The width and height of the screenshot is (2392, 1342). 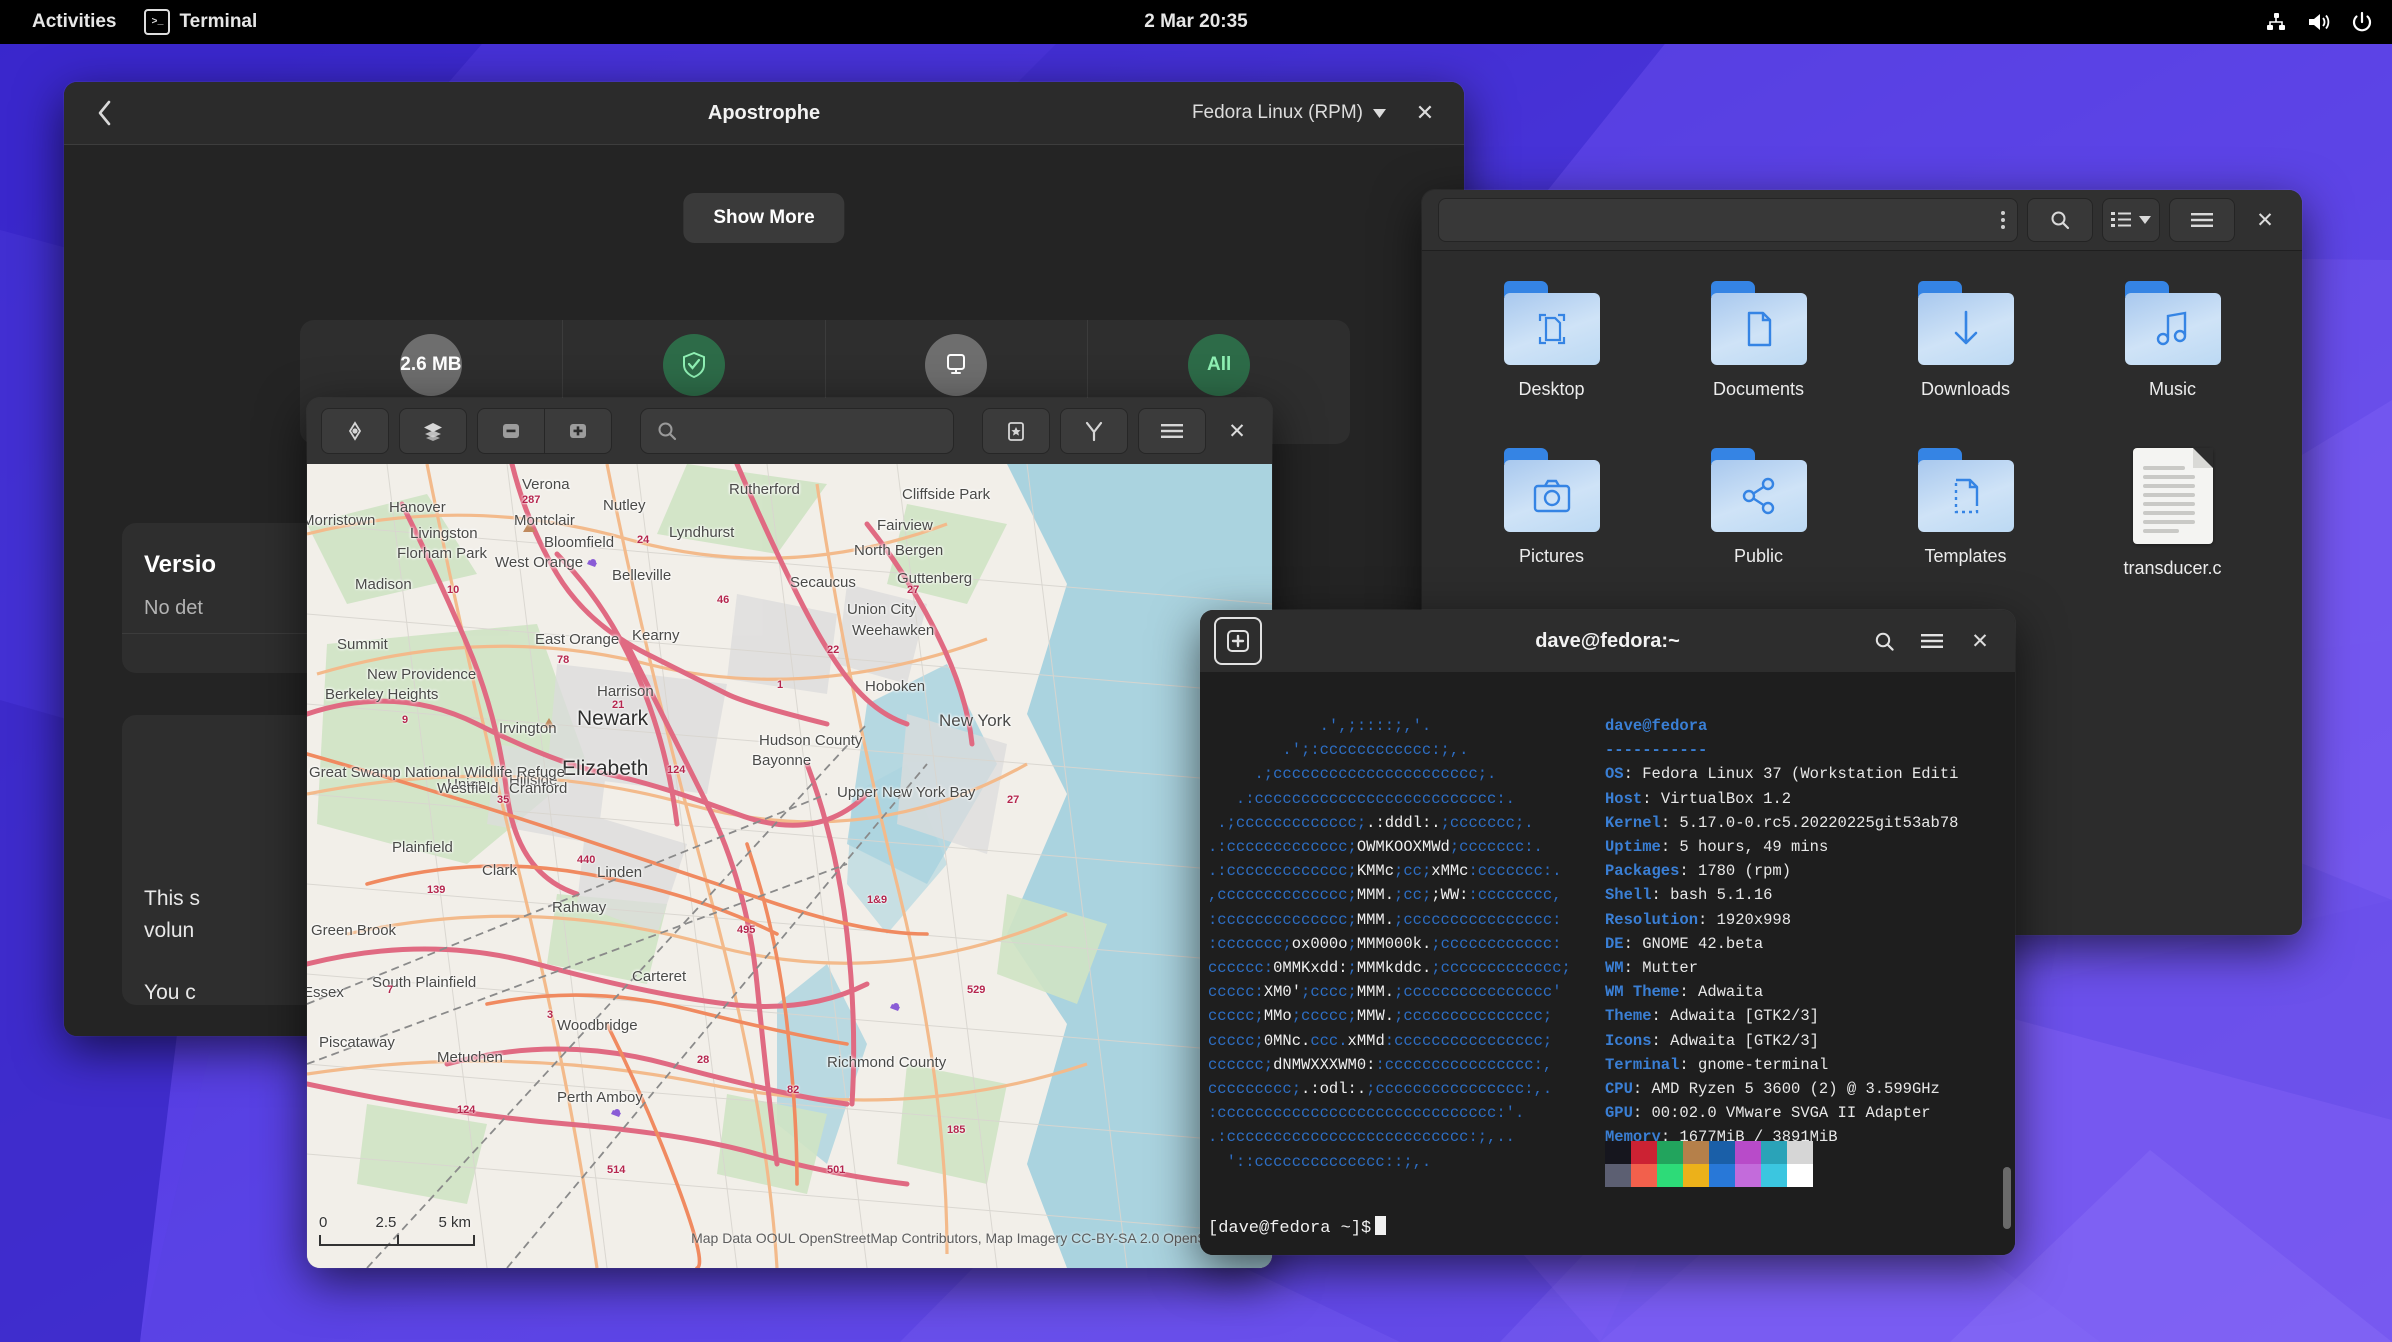 What do you see at coordinates (1551, 389) in the screenshot?
I see `file-label: Desktop` at bounding box center [1551, 389].